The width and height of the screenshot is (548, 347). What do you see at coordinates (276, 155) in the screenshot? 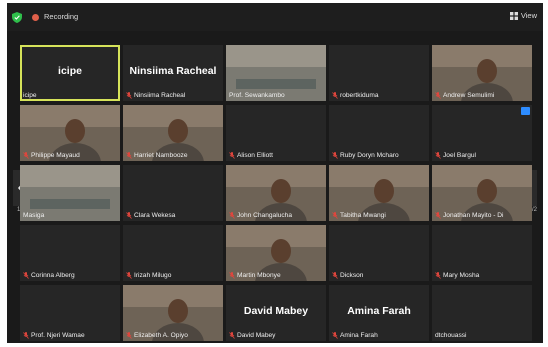
I see `participant-name-label: Alison Elliott` at bounding box center [276, 155].